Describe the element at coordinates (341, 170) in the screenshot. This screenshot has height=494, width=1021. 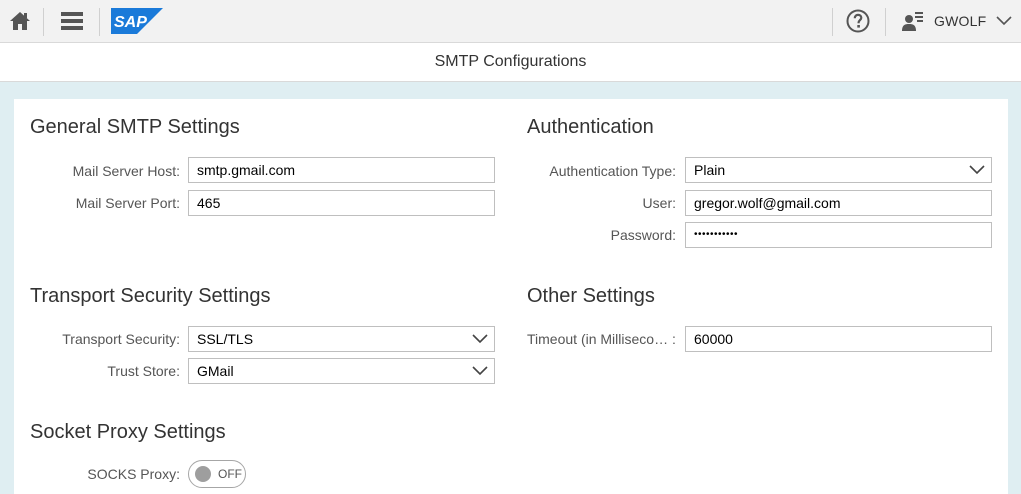
I see `mail-server-host-input: smtp.gmail.com` at that location.